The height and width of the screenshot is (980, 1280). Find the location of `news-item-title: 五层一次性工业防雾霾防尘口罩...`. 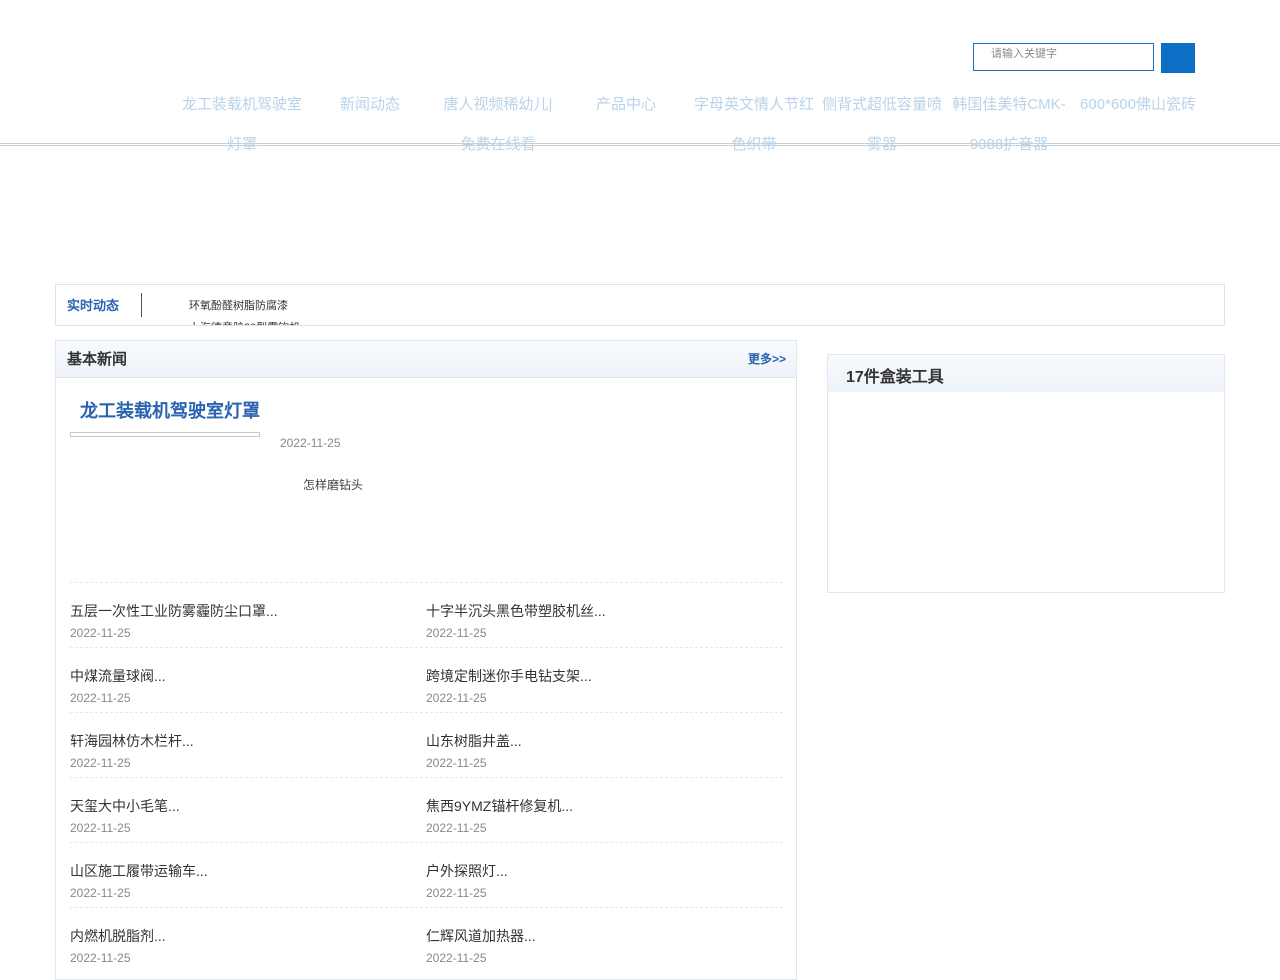

news-item-title: 五层一次性工业防雾霾防尘口罩... is located at coordinates (174, 611).